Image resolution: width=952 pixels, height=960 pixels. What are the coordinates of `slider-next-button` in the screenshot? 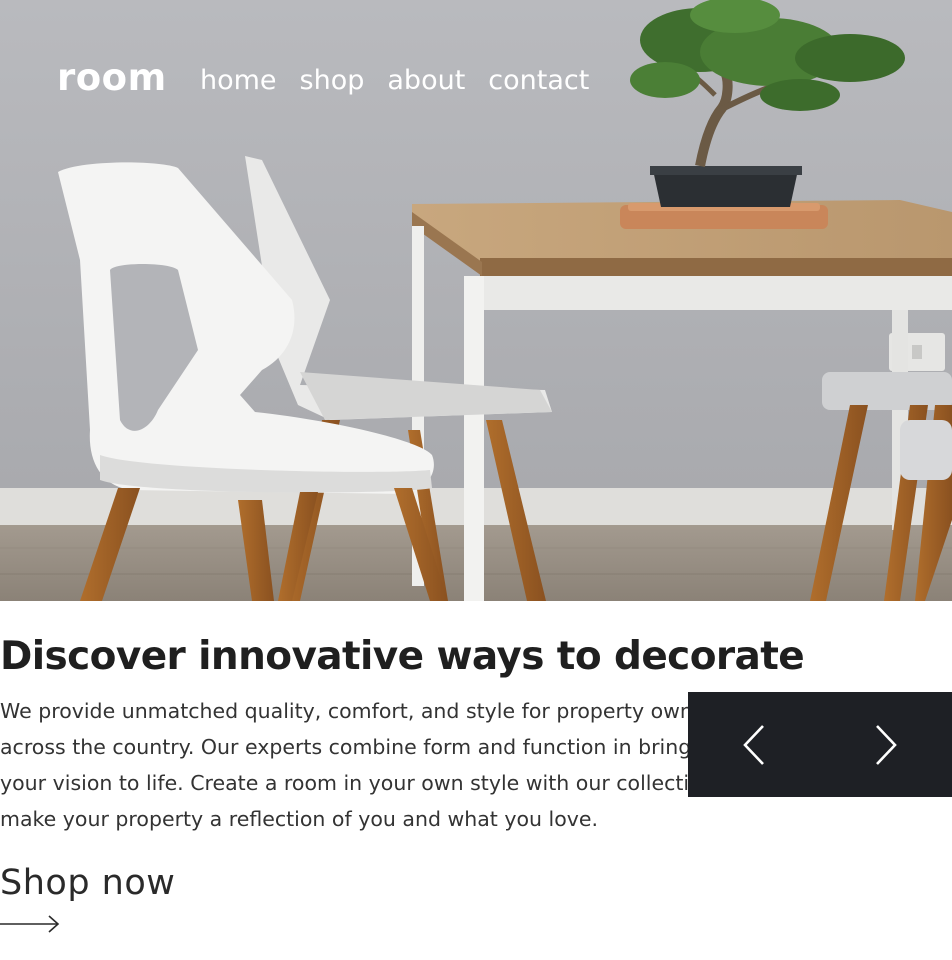 It's located at (886, 744).